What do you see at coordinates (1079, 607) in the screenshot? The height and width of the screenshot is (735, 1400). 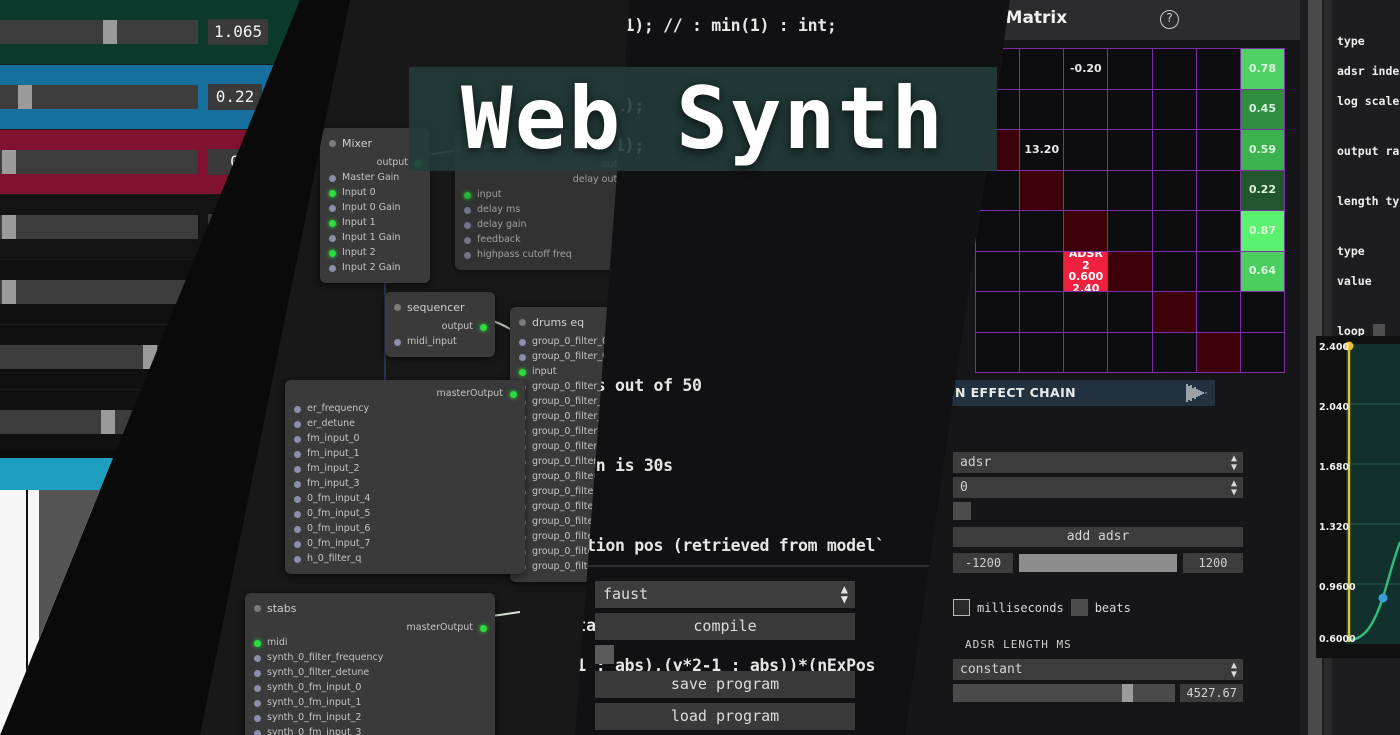 I see `beats-checkbox` at bounding box center [1079, 607].